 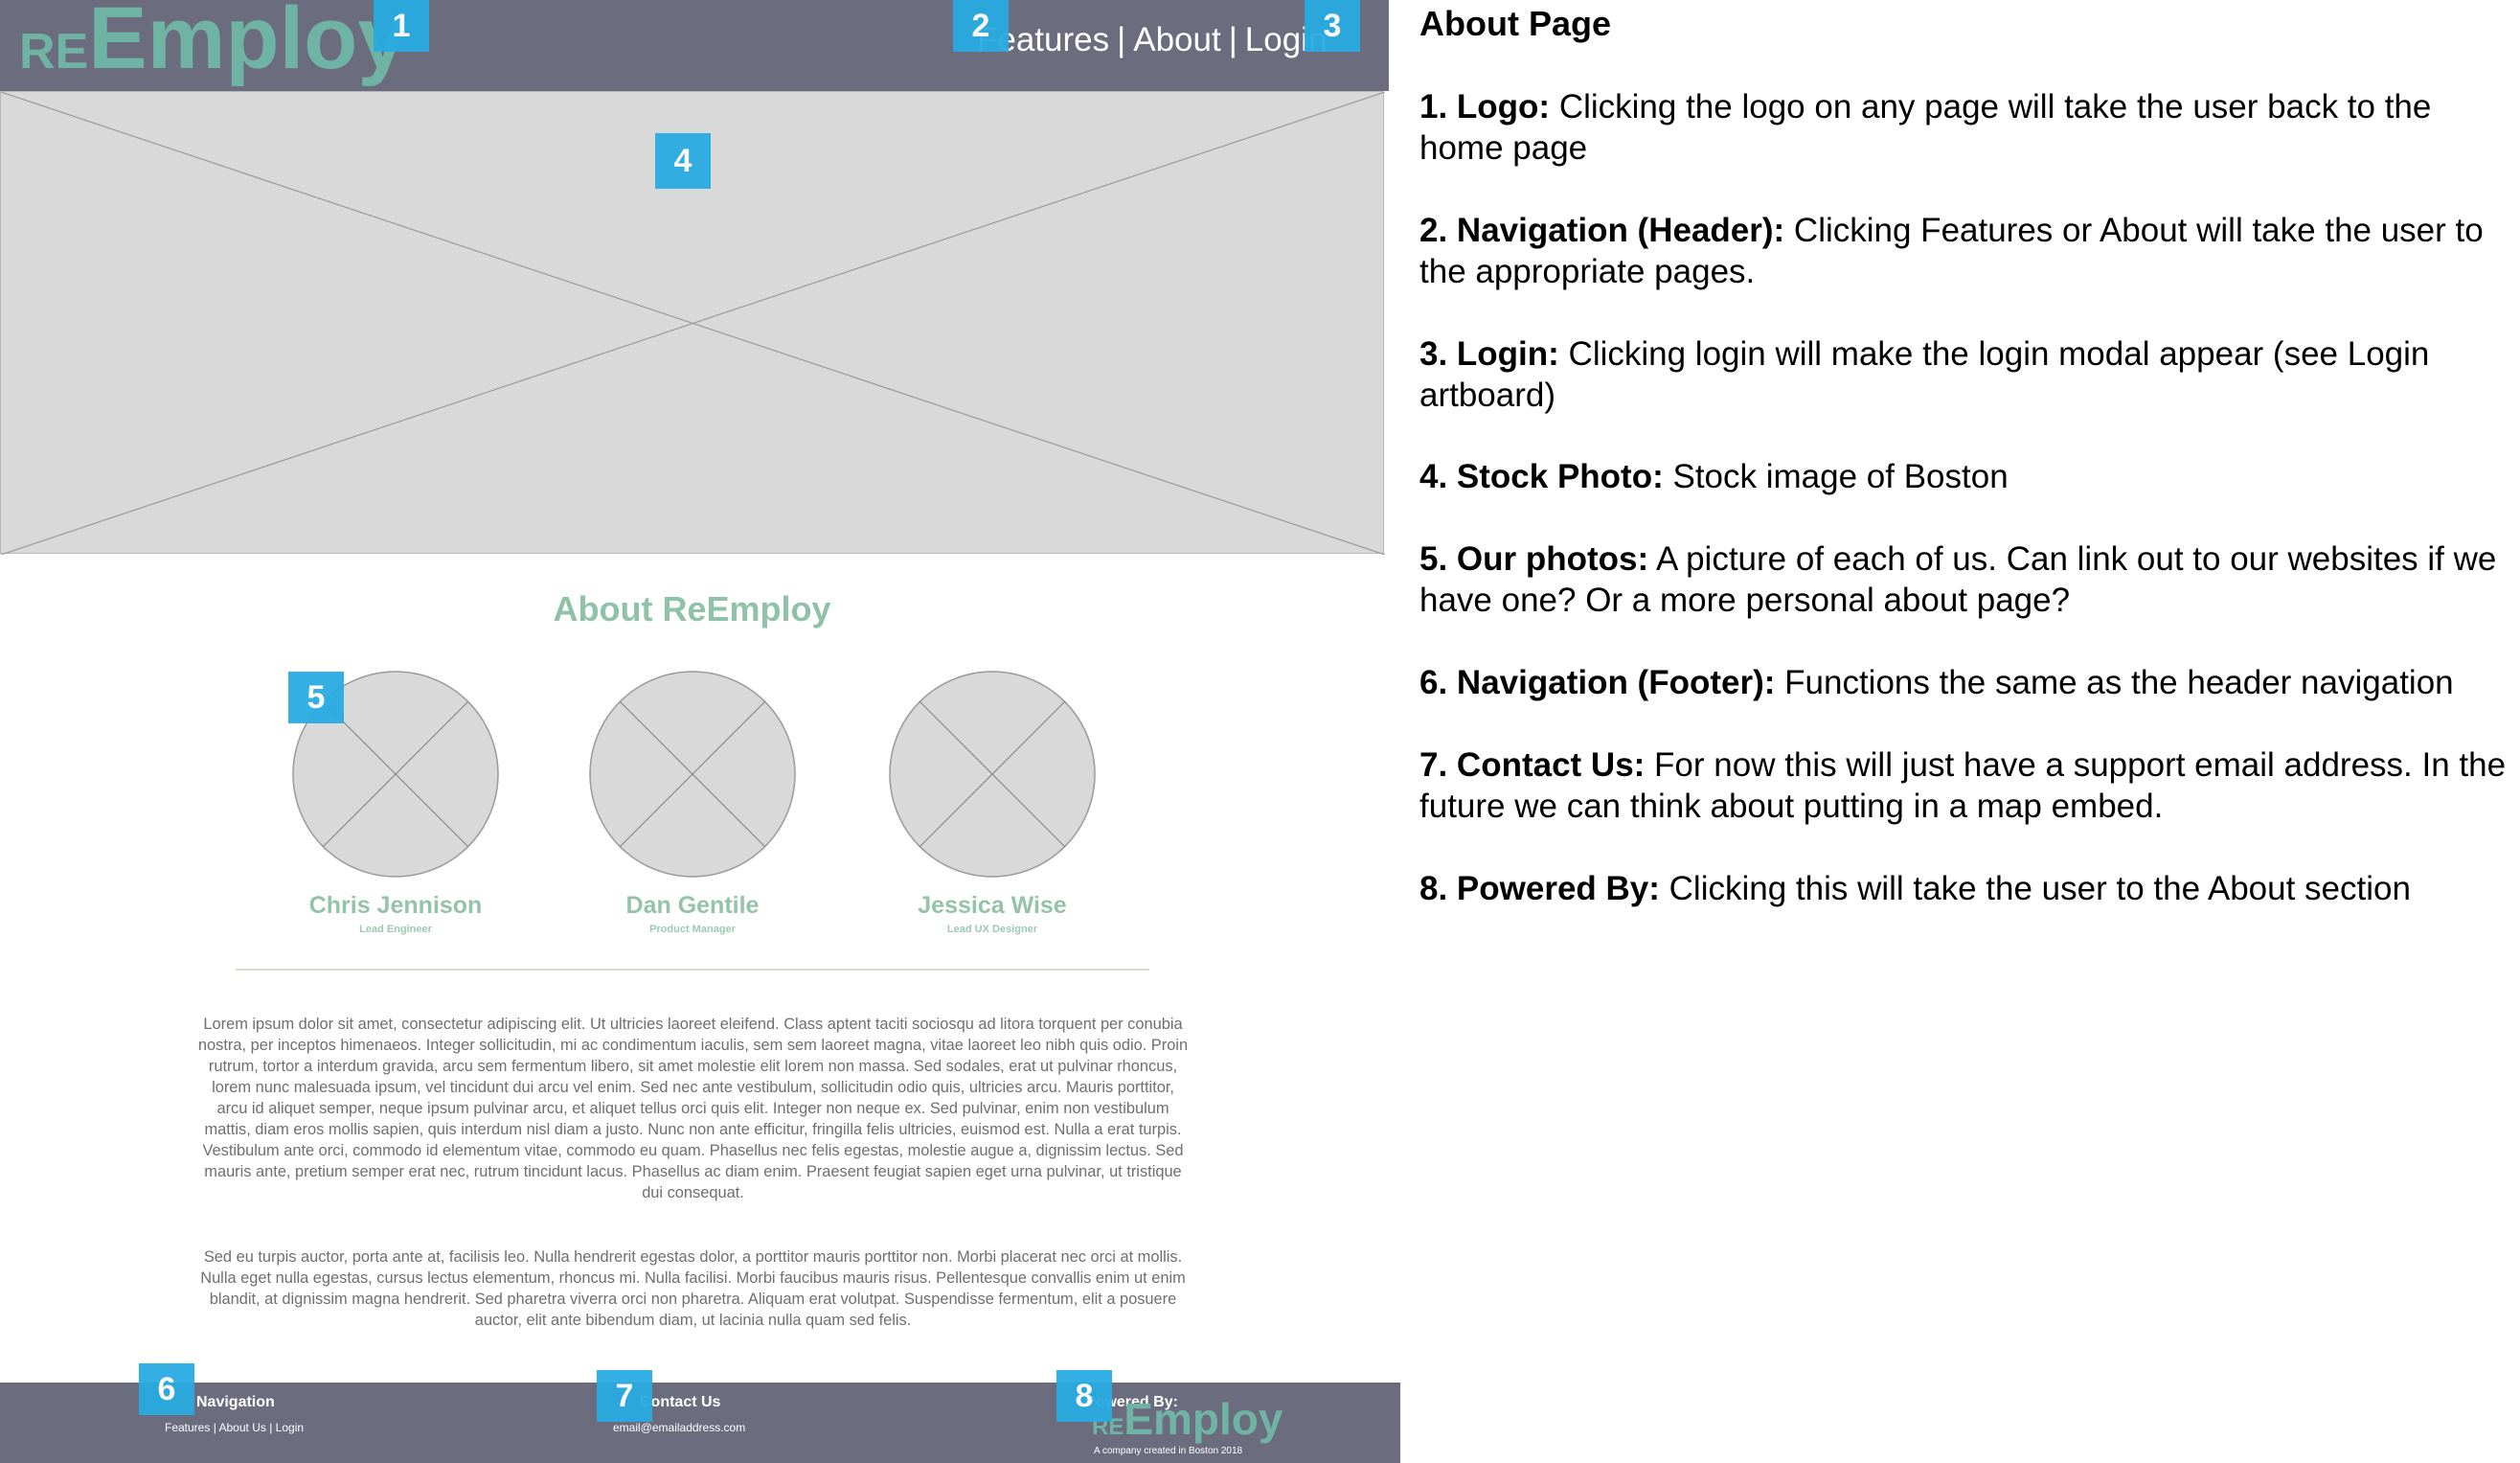 I want to click on footer-about-link: About Us, so click(x=243, y=1427).